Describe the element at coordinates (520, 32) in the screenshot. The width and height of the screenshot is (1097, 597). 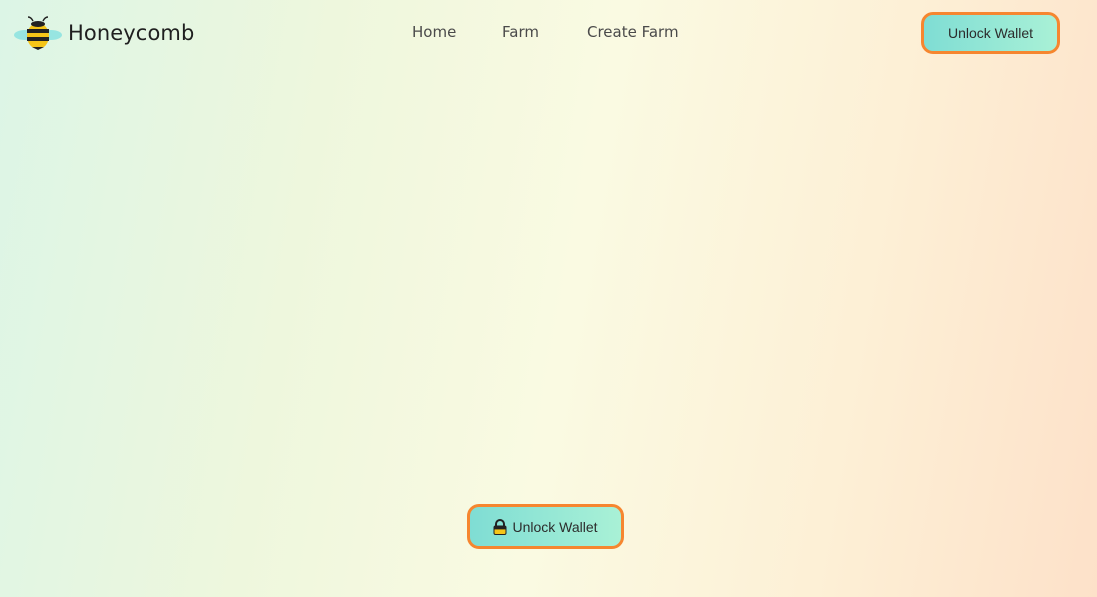
I see `nav-farm-link: Farm` at that location.